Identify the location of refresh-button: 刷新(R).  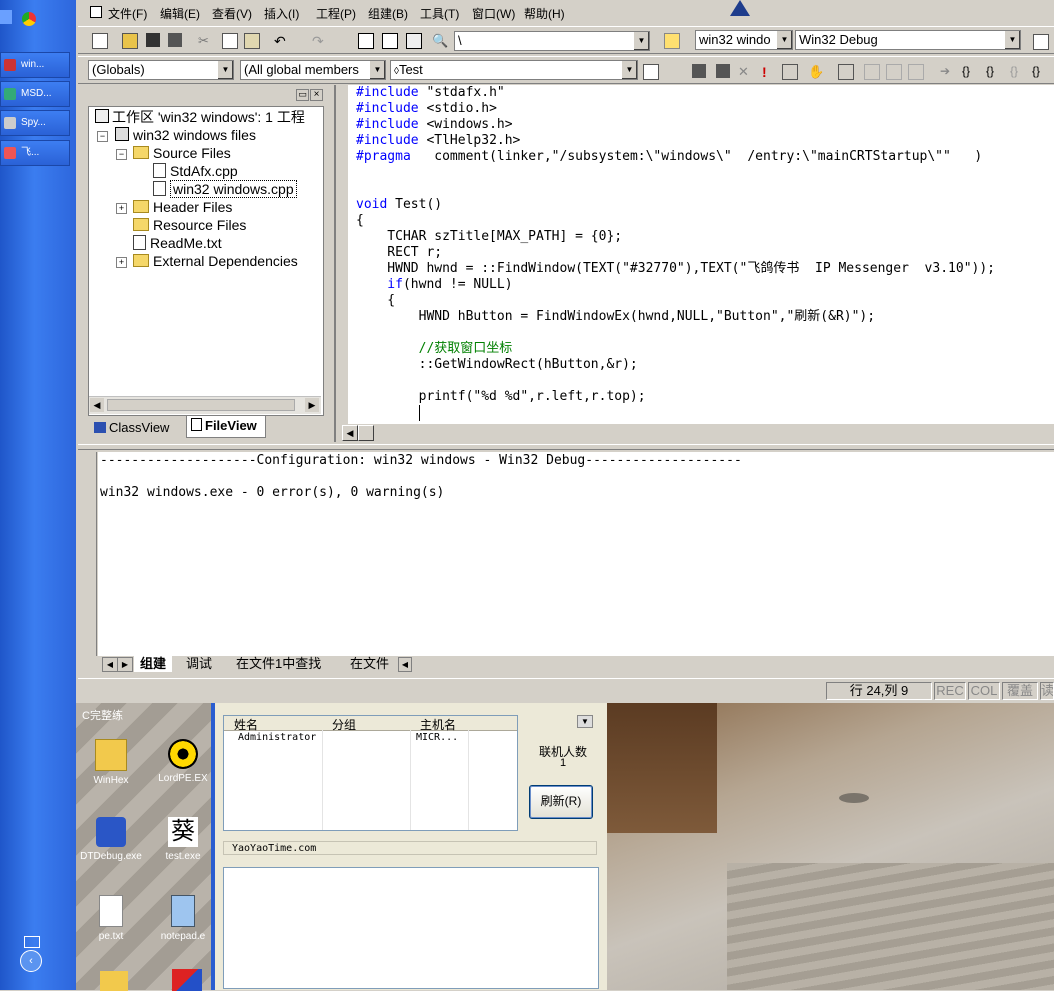
(561, 802).